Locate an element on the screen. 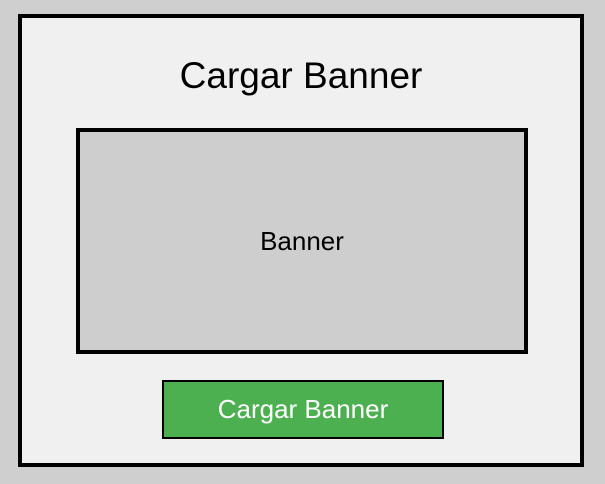  upload-banner-button: Cargar Banner is located at coordinates (303, 409).